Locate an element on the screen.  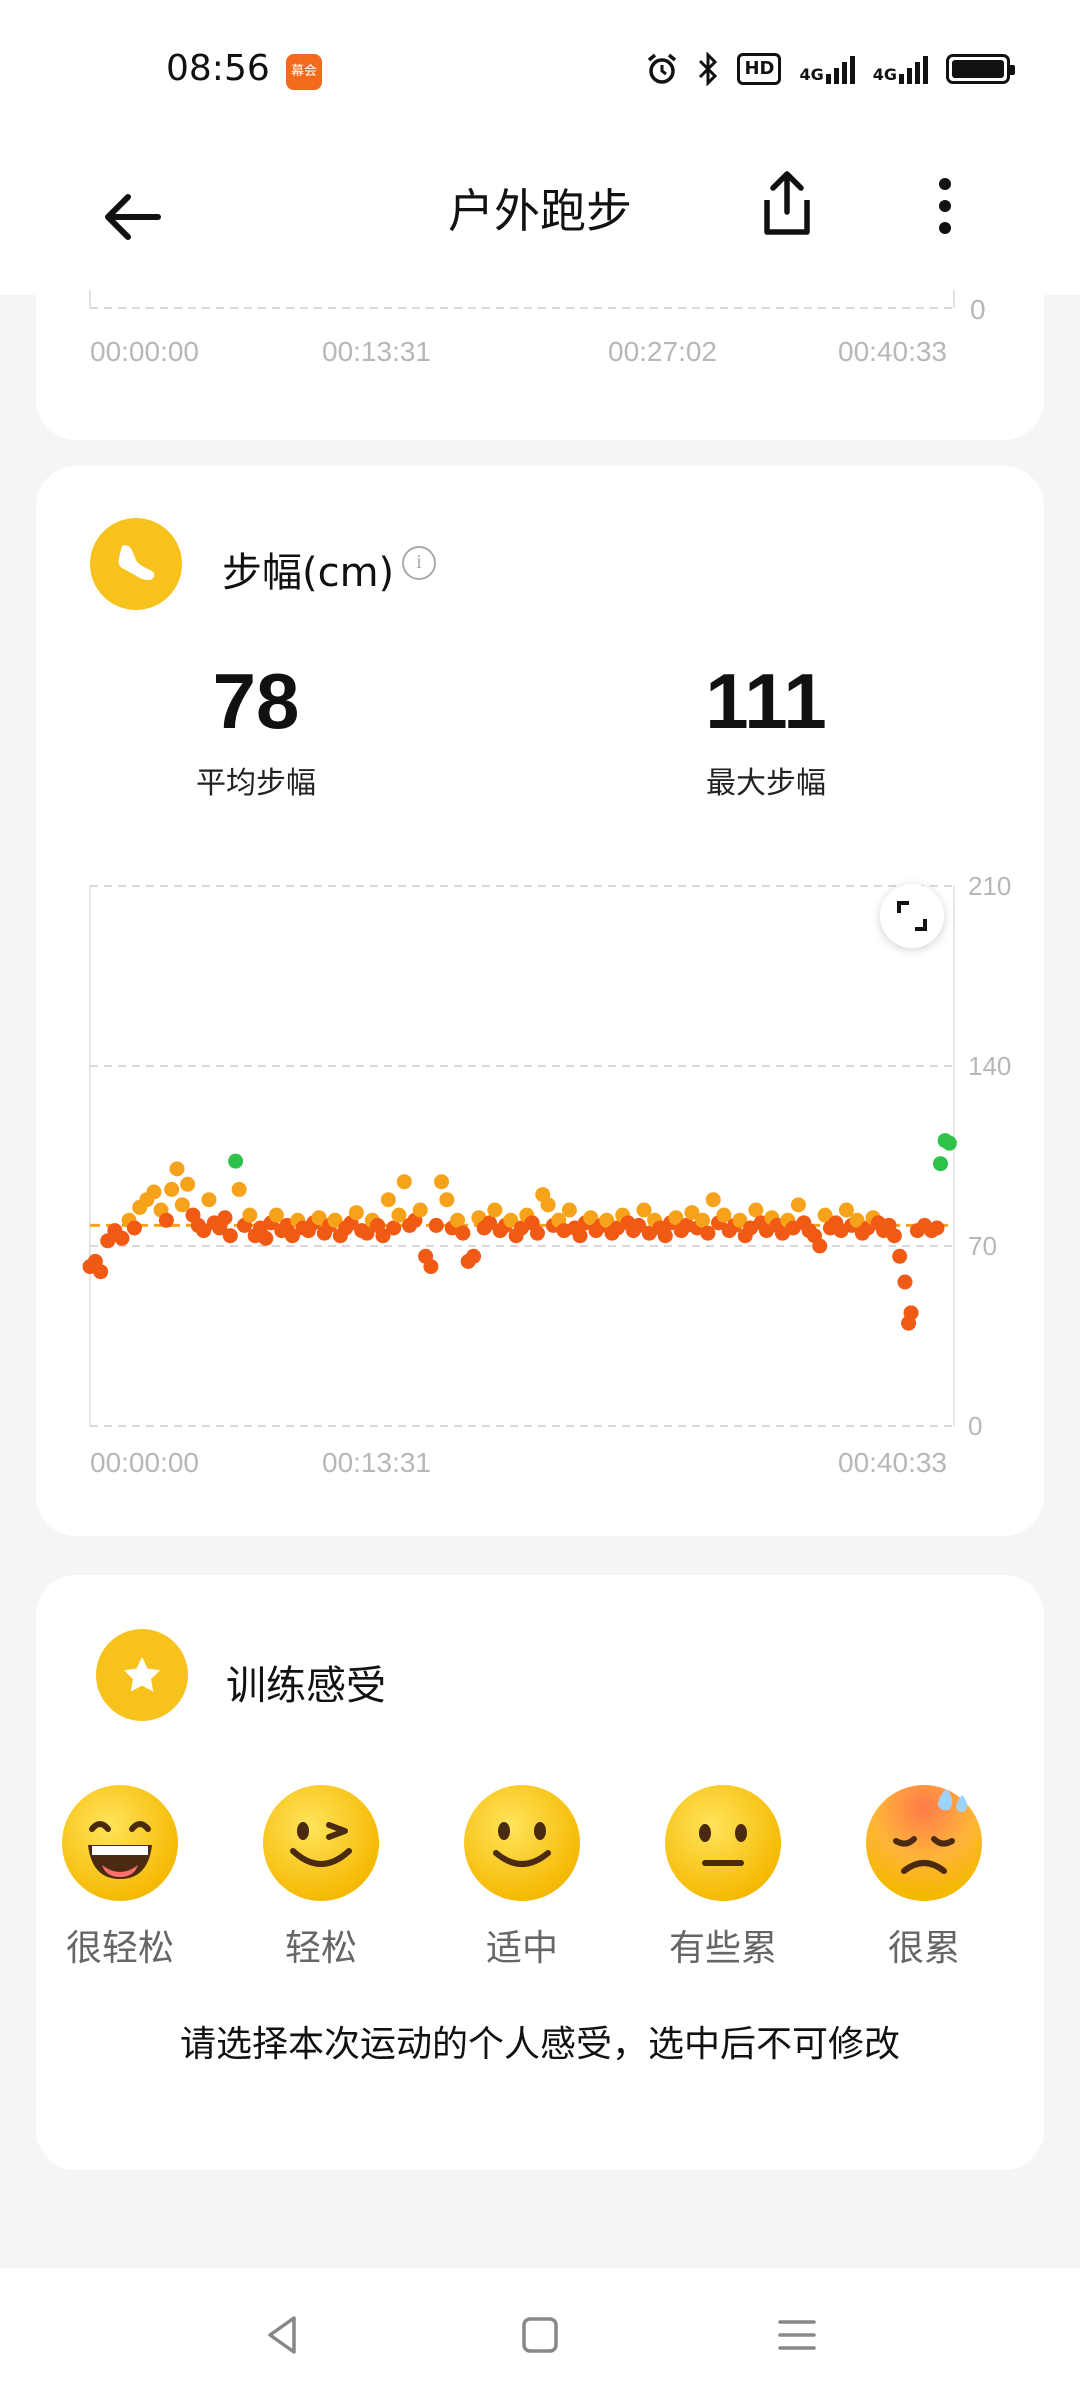
max-stride-label: 最大步幅 is located at coordinates (766, 783).